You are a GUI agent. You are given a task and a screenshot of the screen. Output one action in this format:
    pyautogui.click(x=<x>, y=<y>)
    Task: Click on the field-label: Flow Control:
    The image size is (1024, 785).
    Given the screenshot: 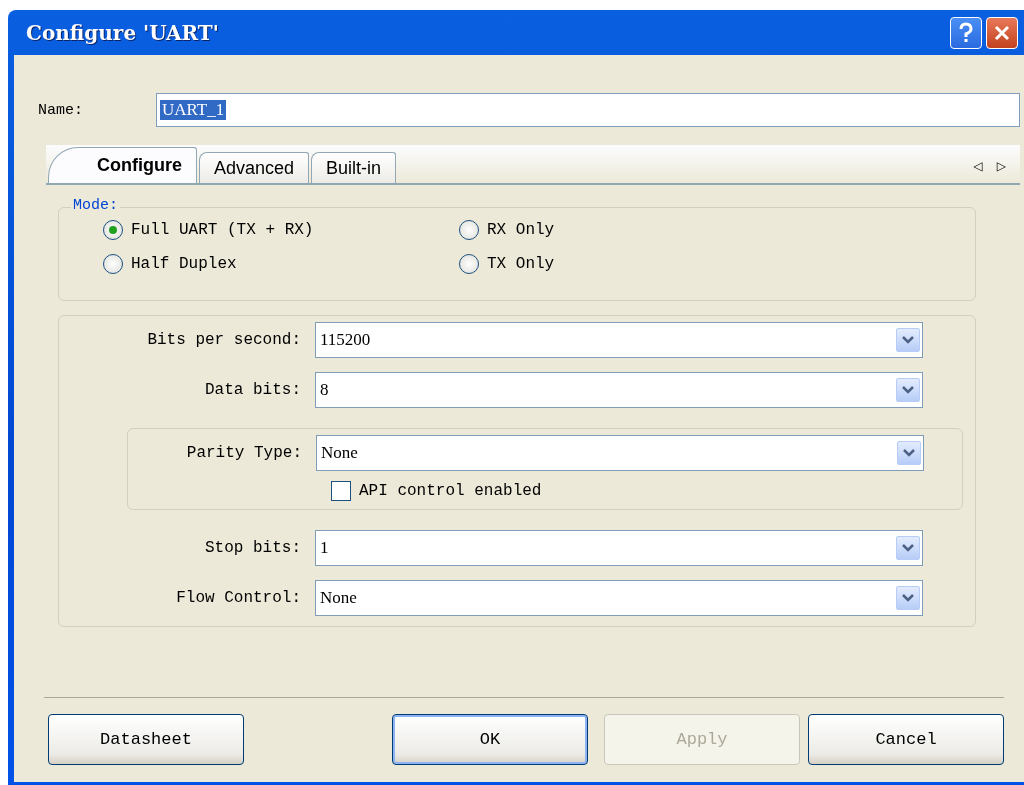 What is the action you would take?
    pyautogui.click(x=238, y=598)
    